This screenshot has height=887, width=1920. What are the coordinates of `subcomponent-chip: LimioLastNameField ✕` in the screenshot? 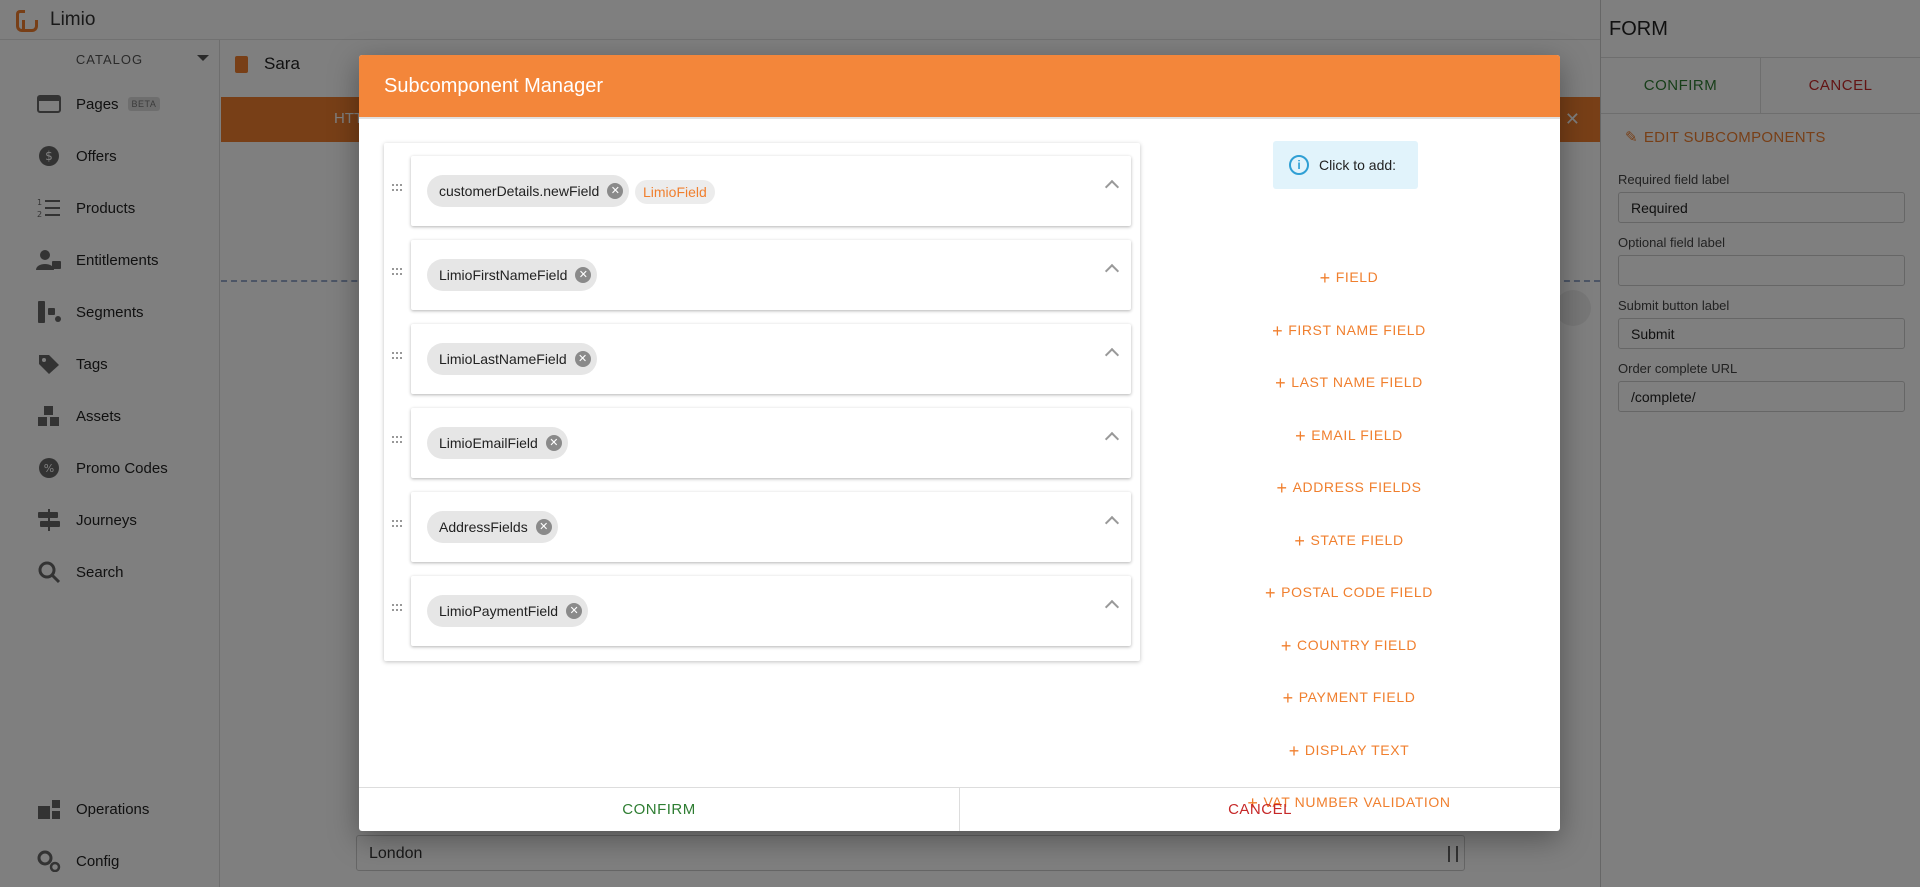 It's located at (512, 359).